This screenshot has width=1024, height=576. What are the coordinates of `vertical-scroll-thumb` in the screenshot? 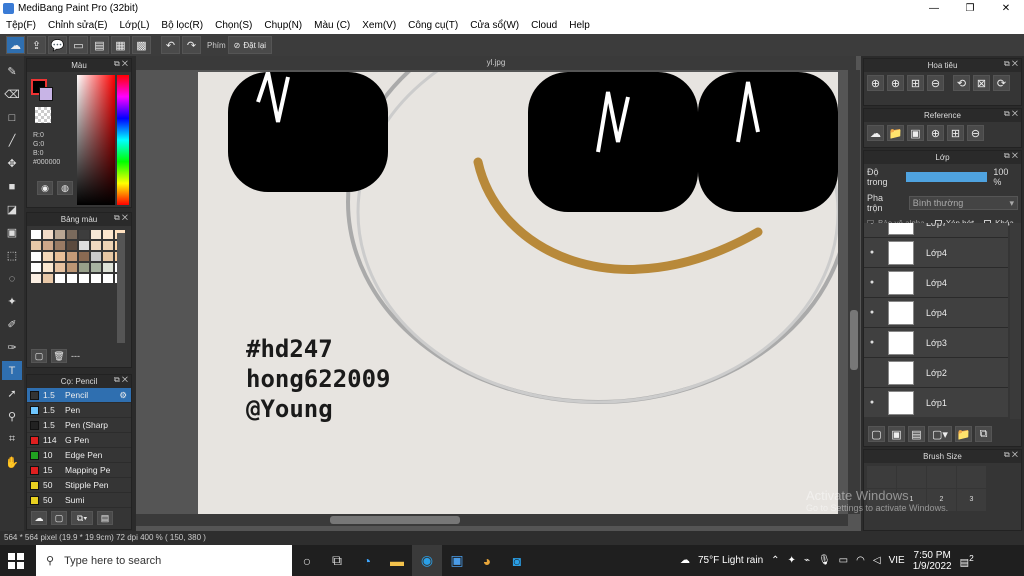 It's located at (854, 340).